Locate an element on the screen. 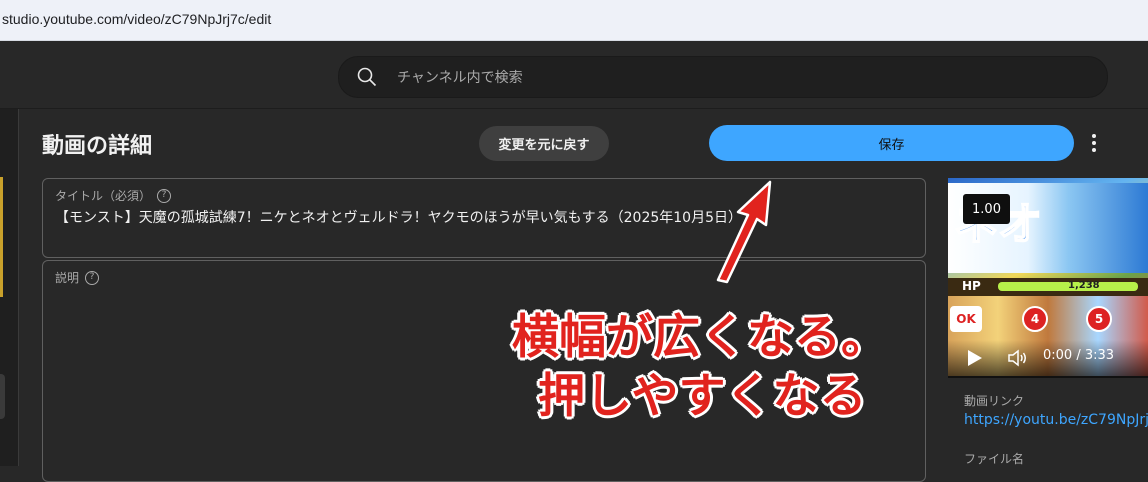 The height and width of the screenshot is (482, 1148). play-icon is located at coordinates (975, 358).